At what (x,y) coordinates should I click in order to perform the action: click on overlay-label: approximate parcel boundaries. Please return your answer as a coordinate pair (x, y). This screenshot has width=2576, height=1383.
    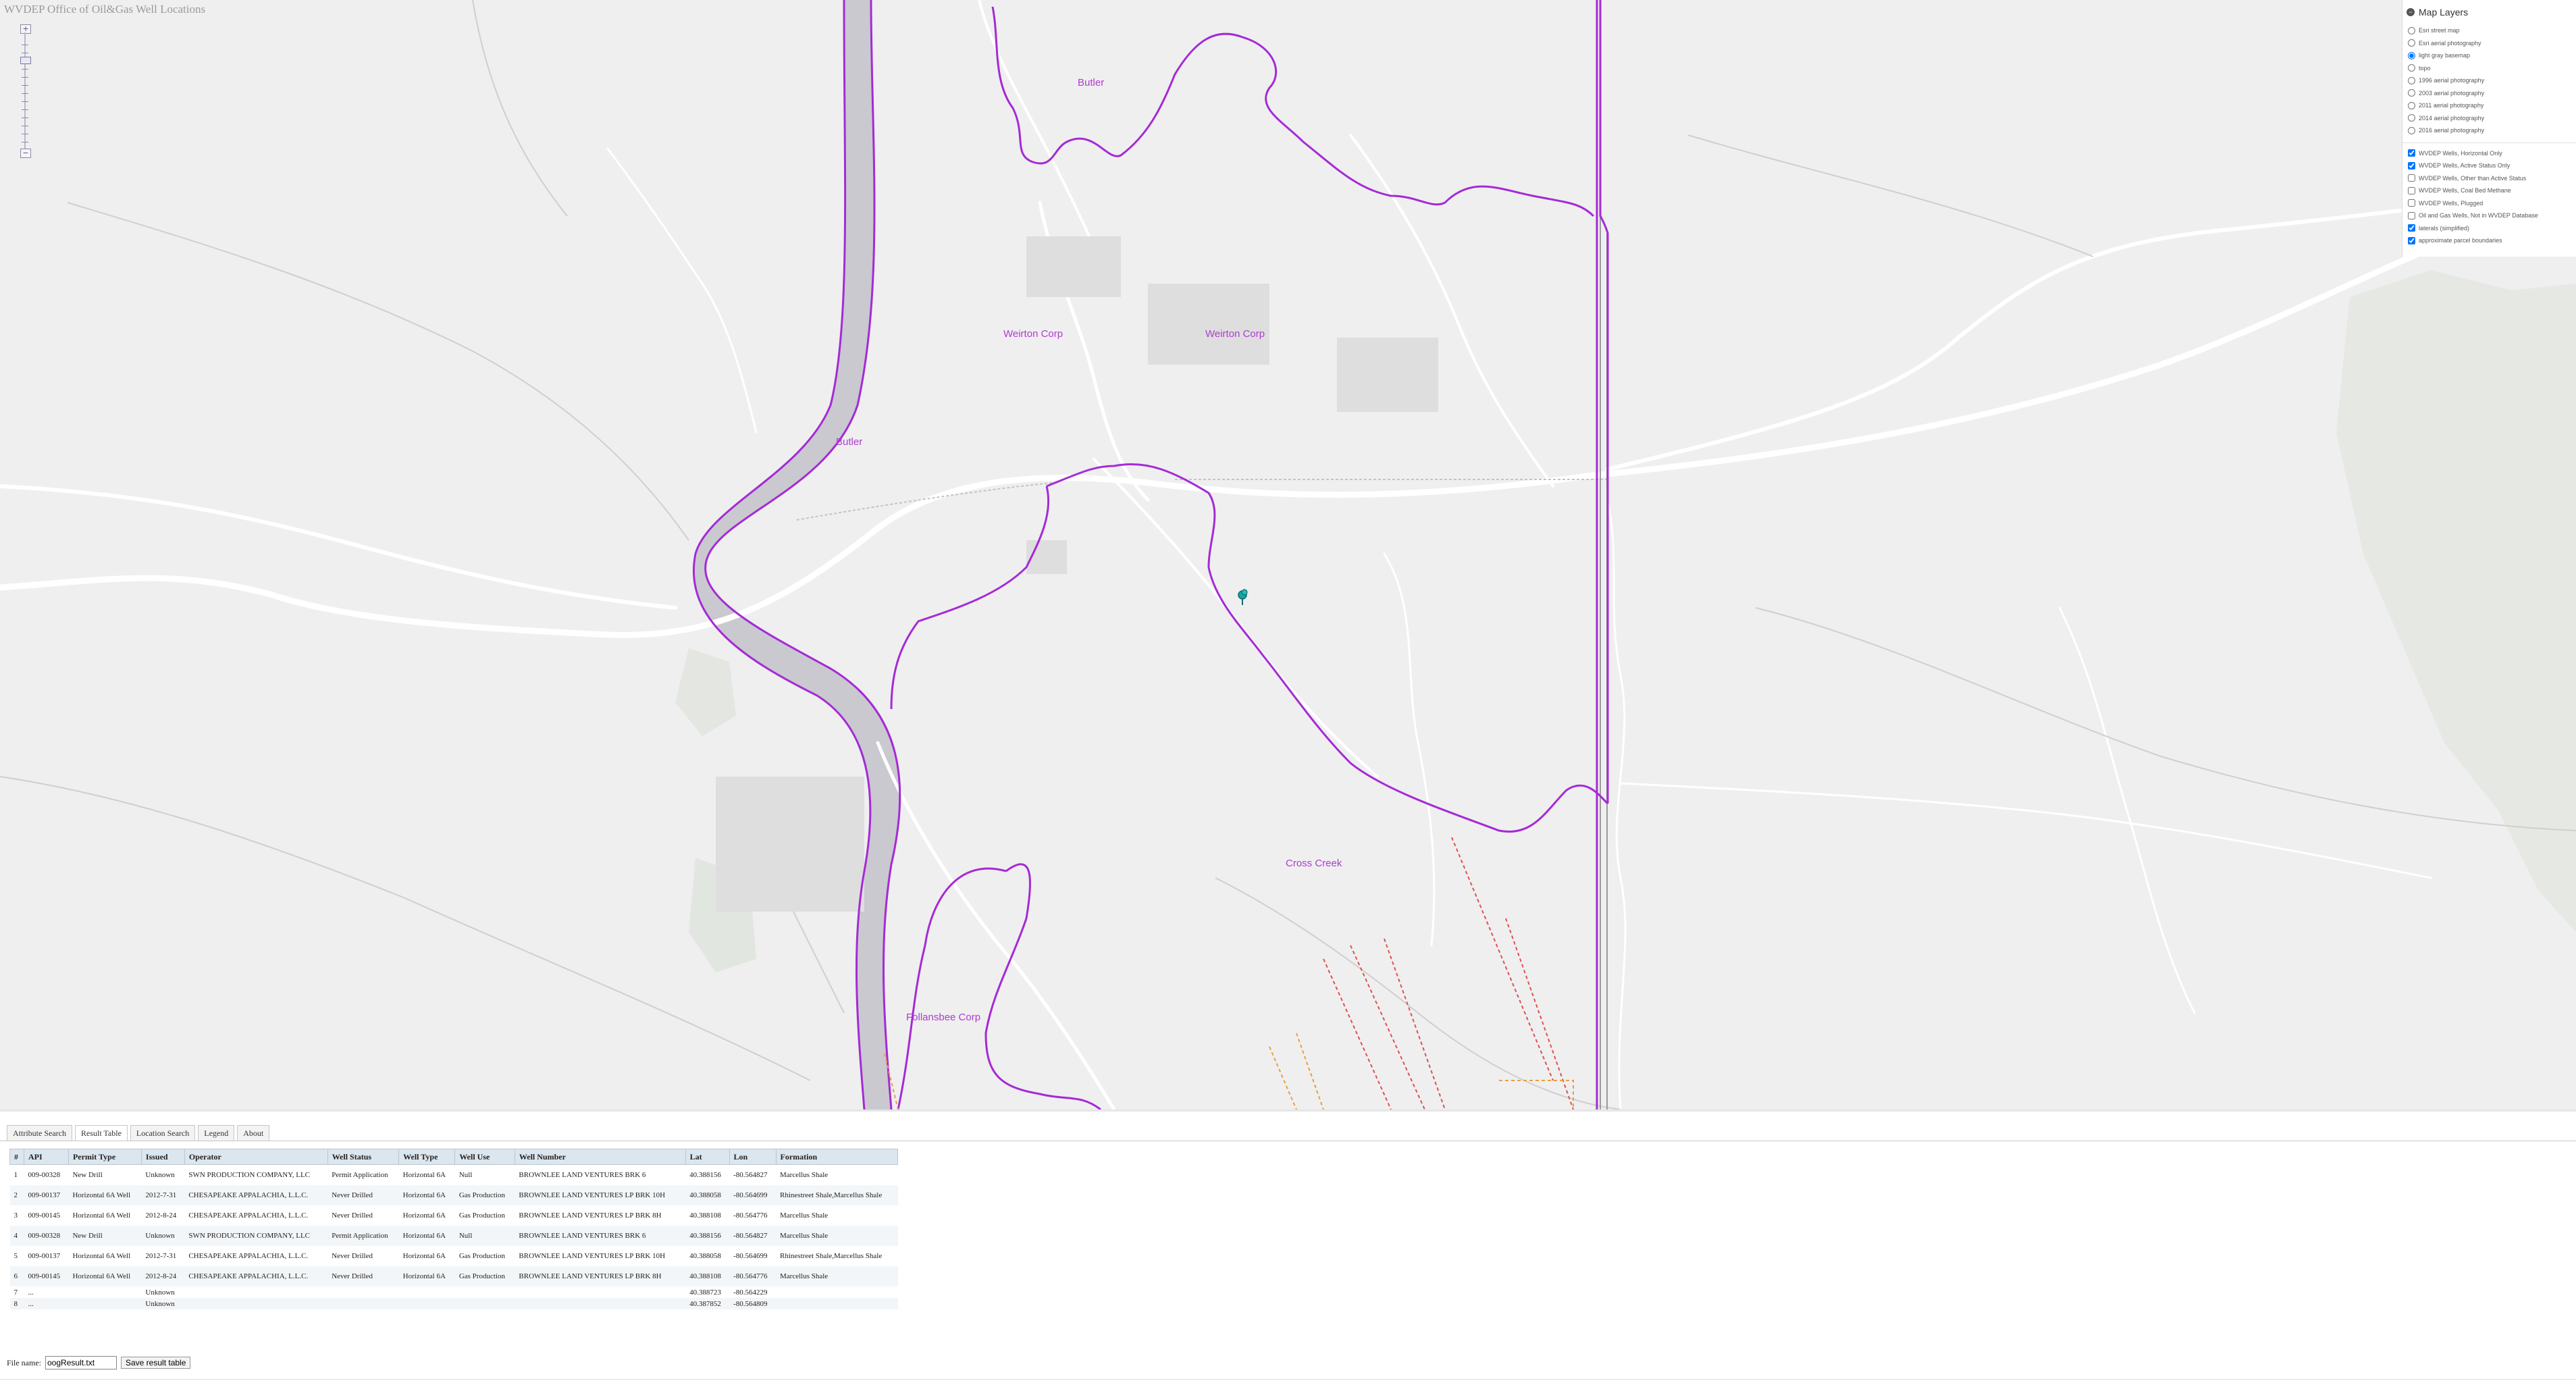
    Looking at the image, I should click on (2460, 241).